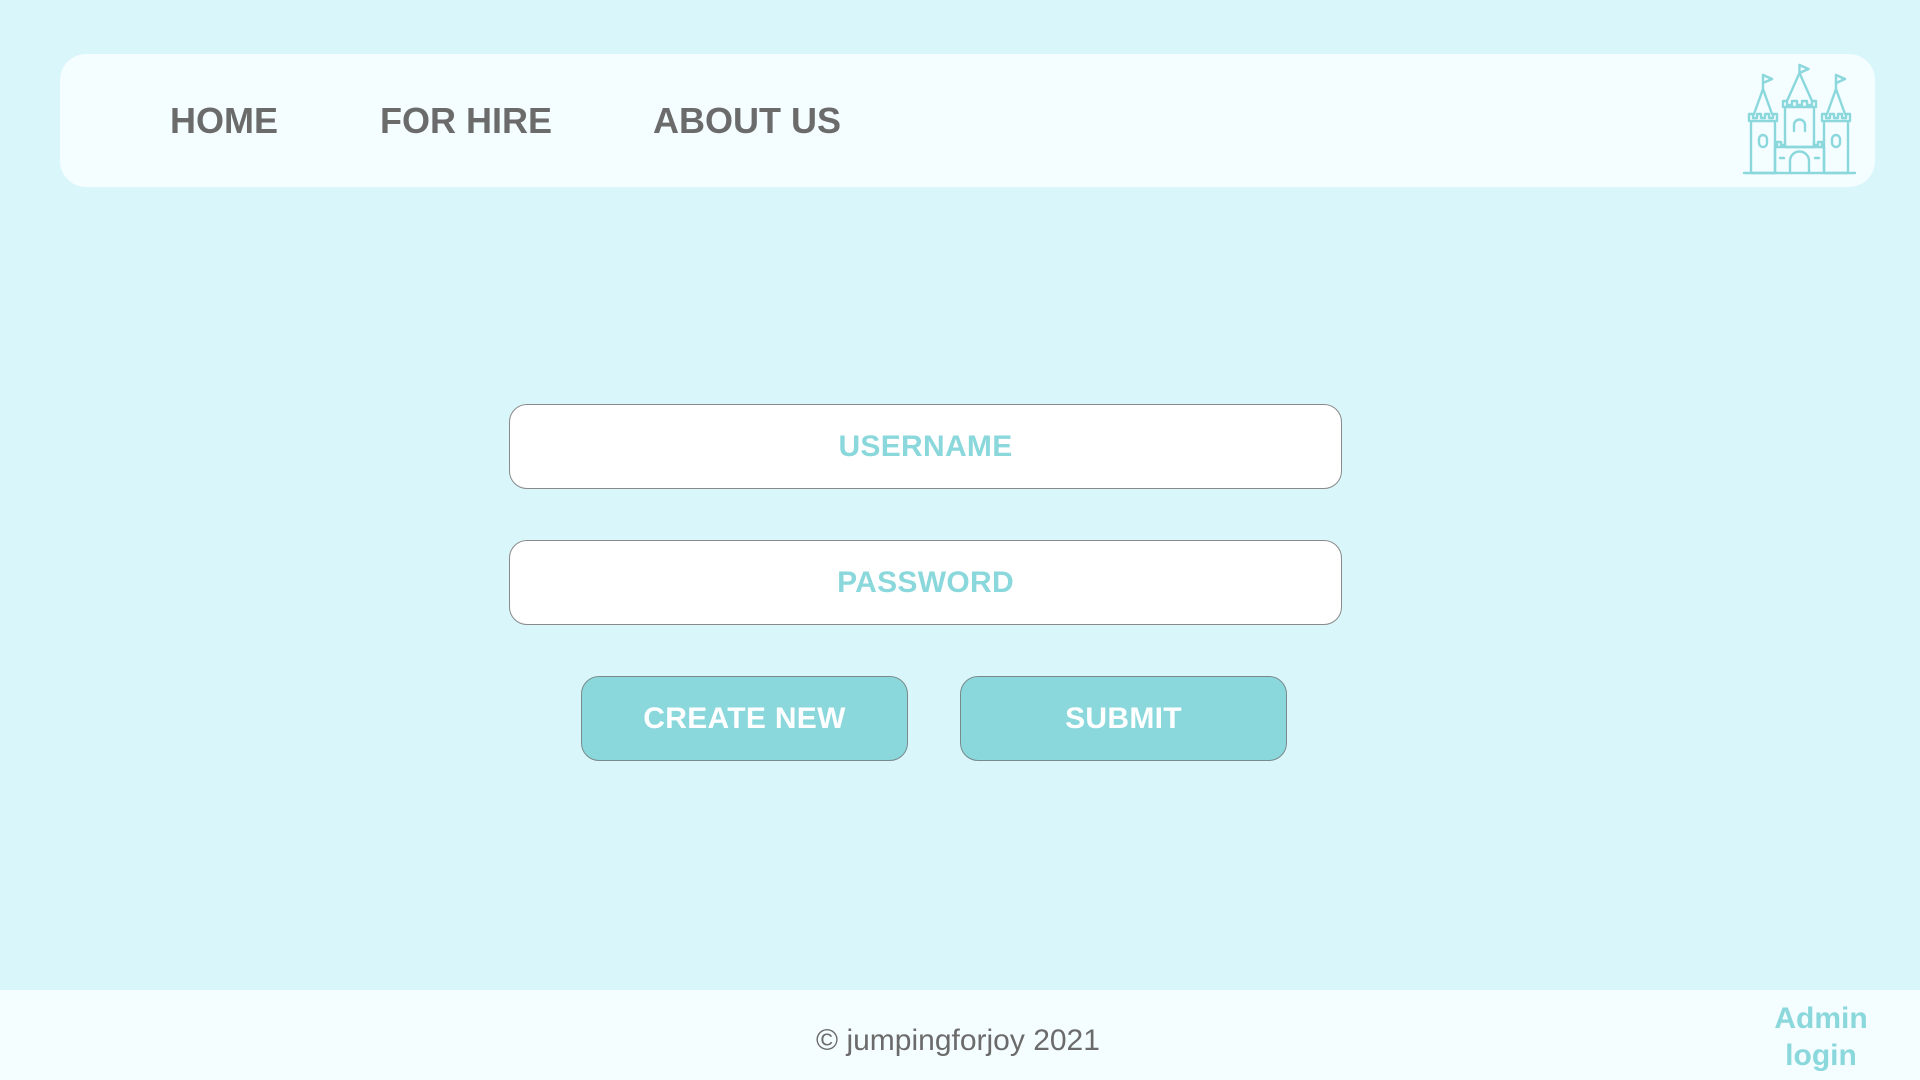 Image resolution: width=1920 pixels, height=1080 pixels. I want to click on nav-link-for-hire: FOR HIRE, so click(466, 120).